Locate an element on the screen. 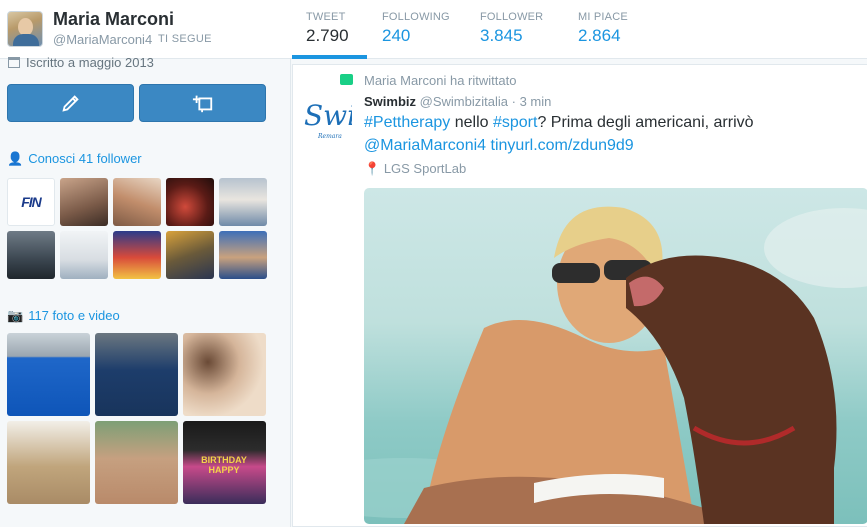 Image resolution: width=867 pixels, height=527 pixels. tweet-location: 📍 LGS SportLab is located at coordinates (415, 169).